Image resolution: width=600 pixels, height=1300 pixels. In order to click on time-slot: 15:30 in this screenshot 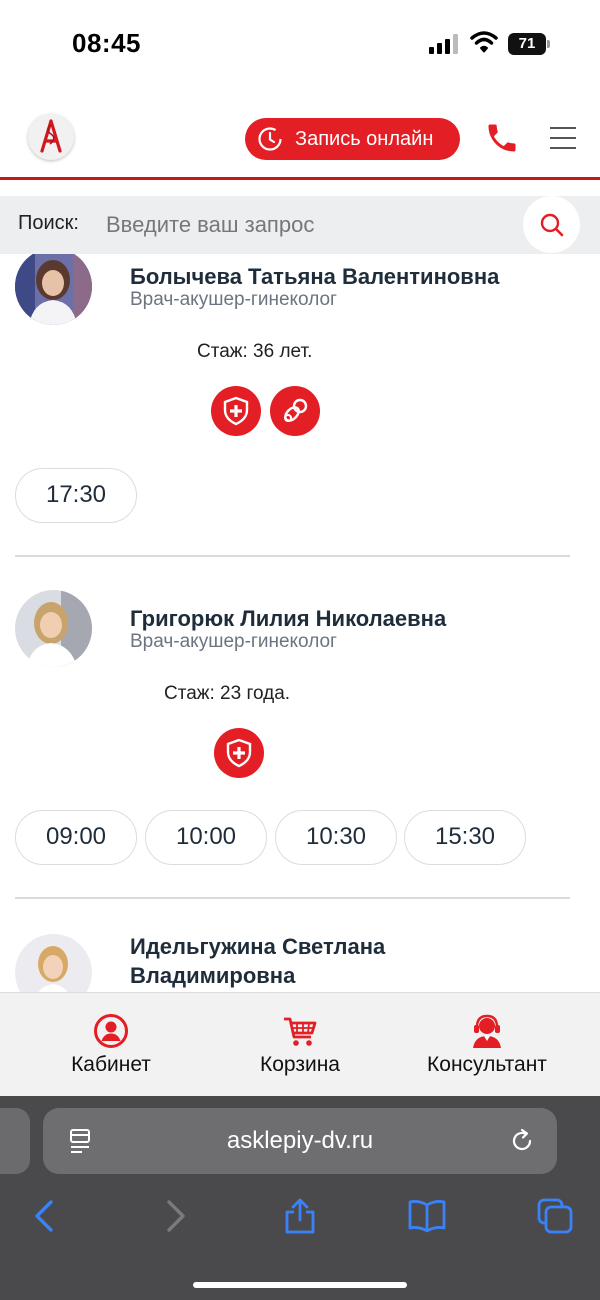, I will do `click(465, 837)`.